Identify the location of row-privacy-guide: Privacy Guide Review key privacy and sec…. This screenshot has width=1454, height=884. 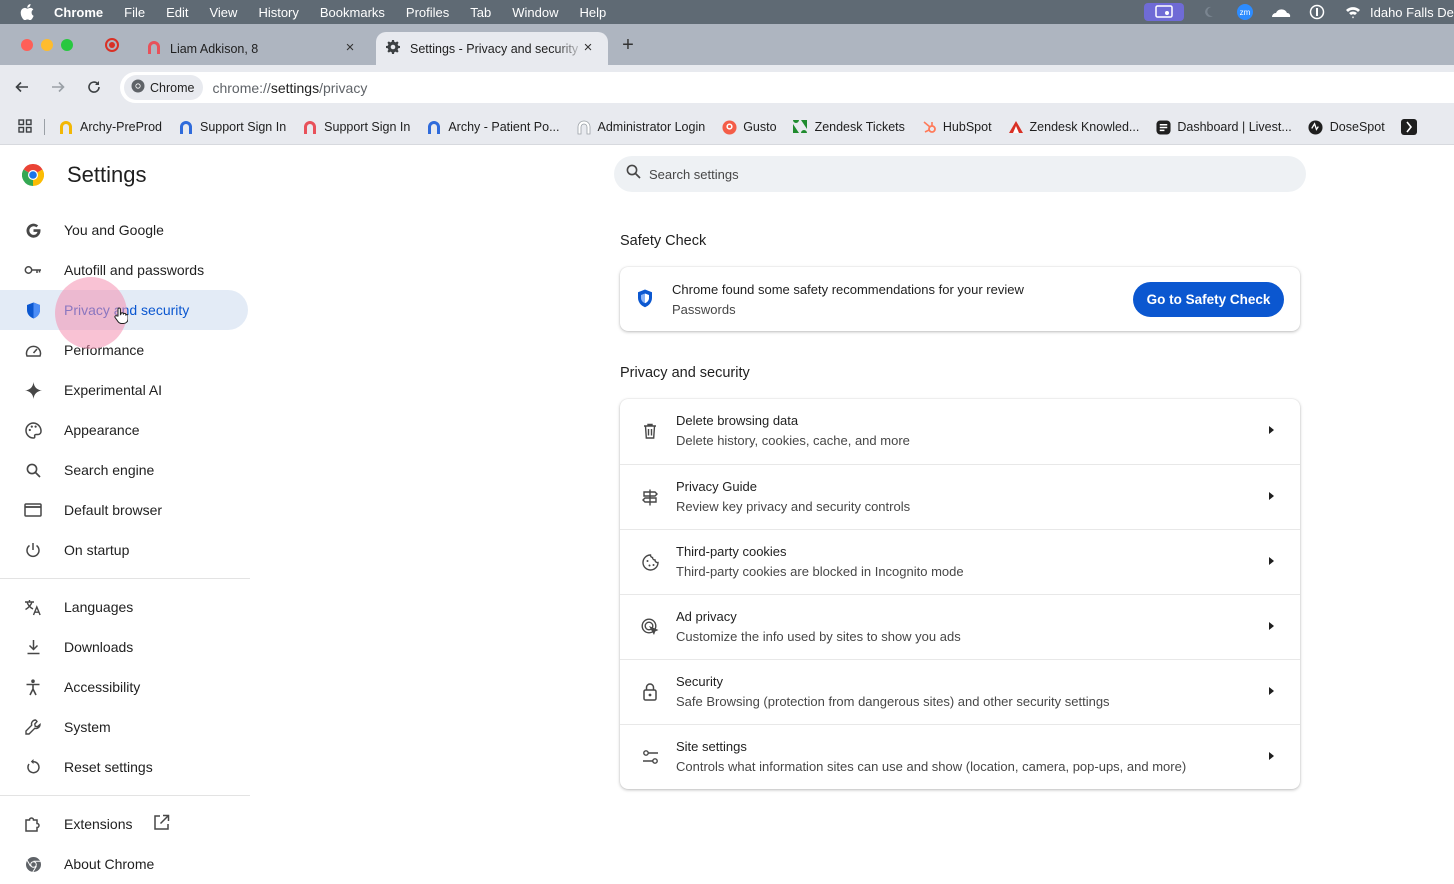
(960, 496).